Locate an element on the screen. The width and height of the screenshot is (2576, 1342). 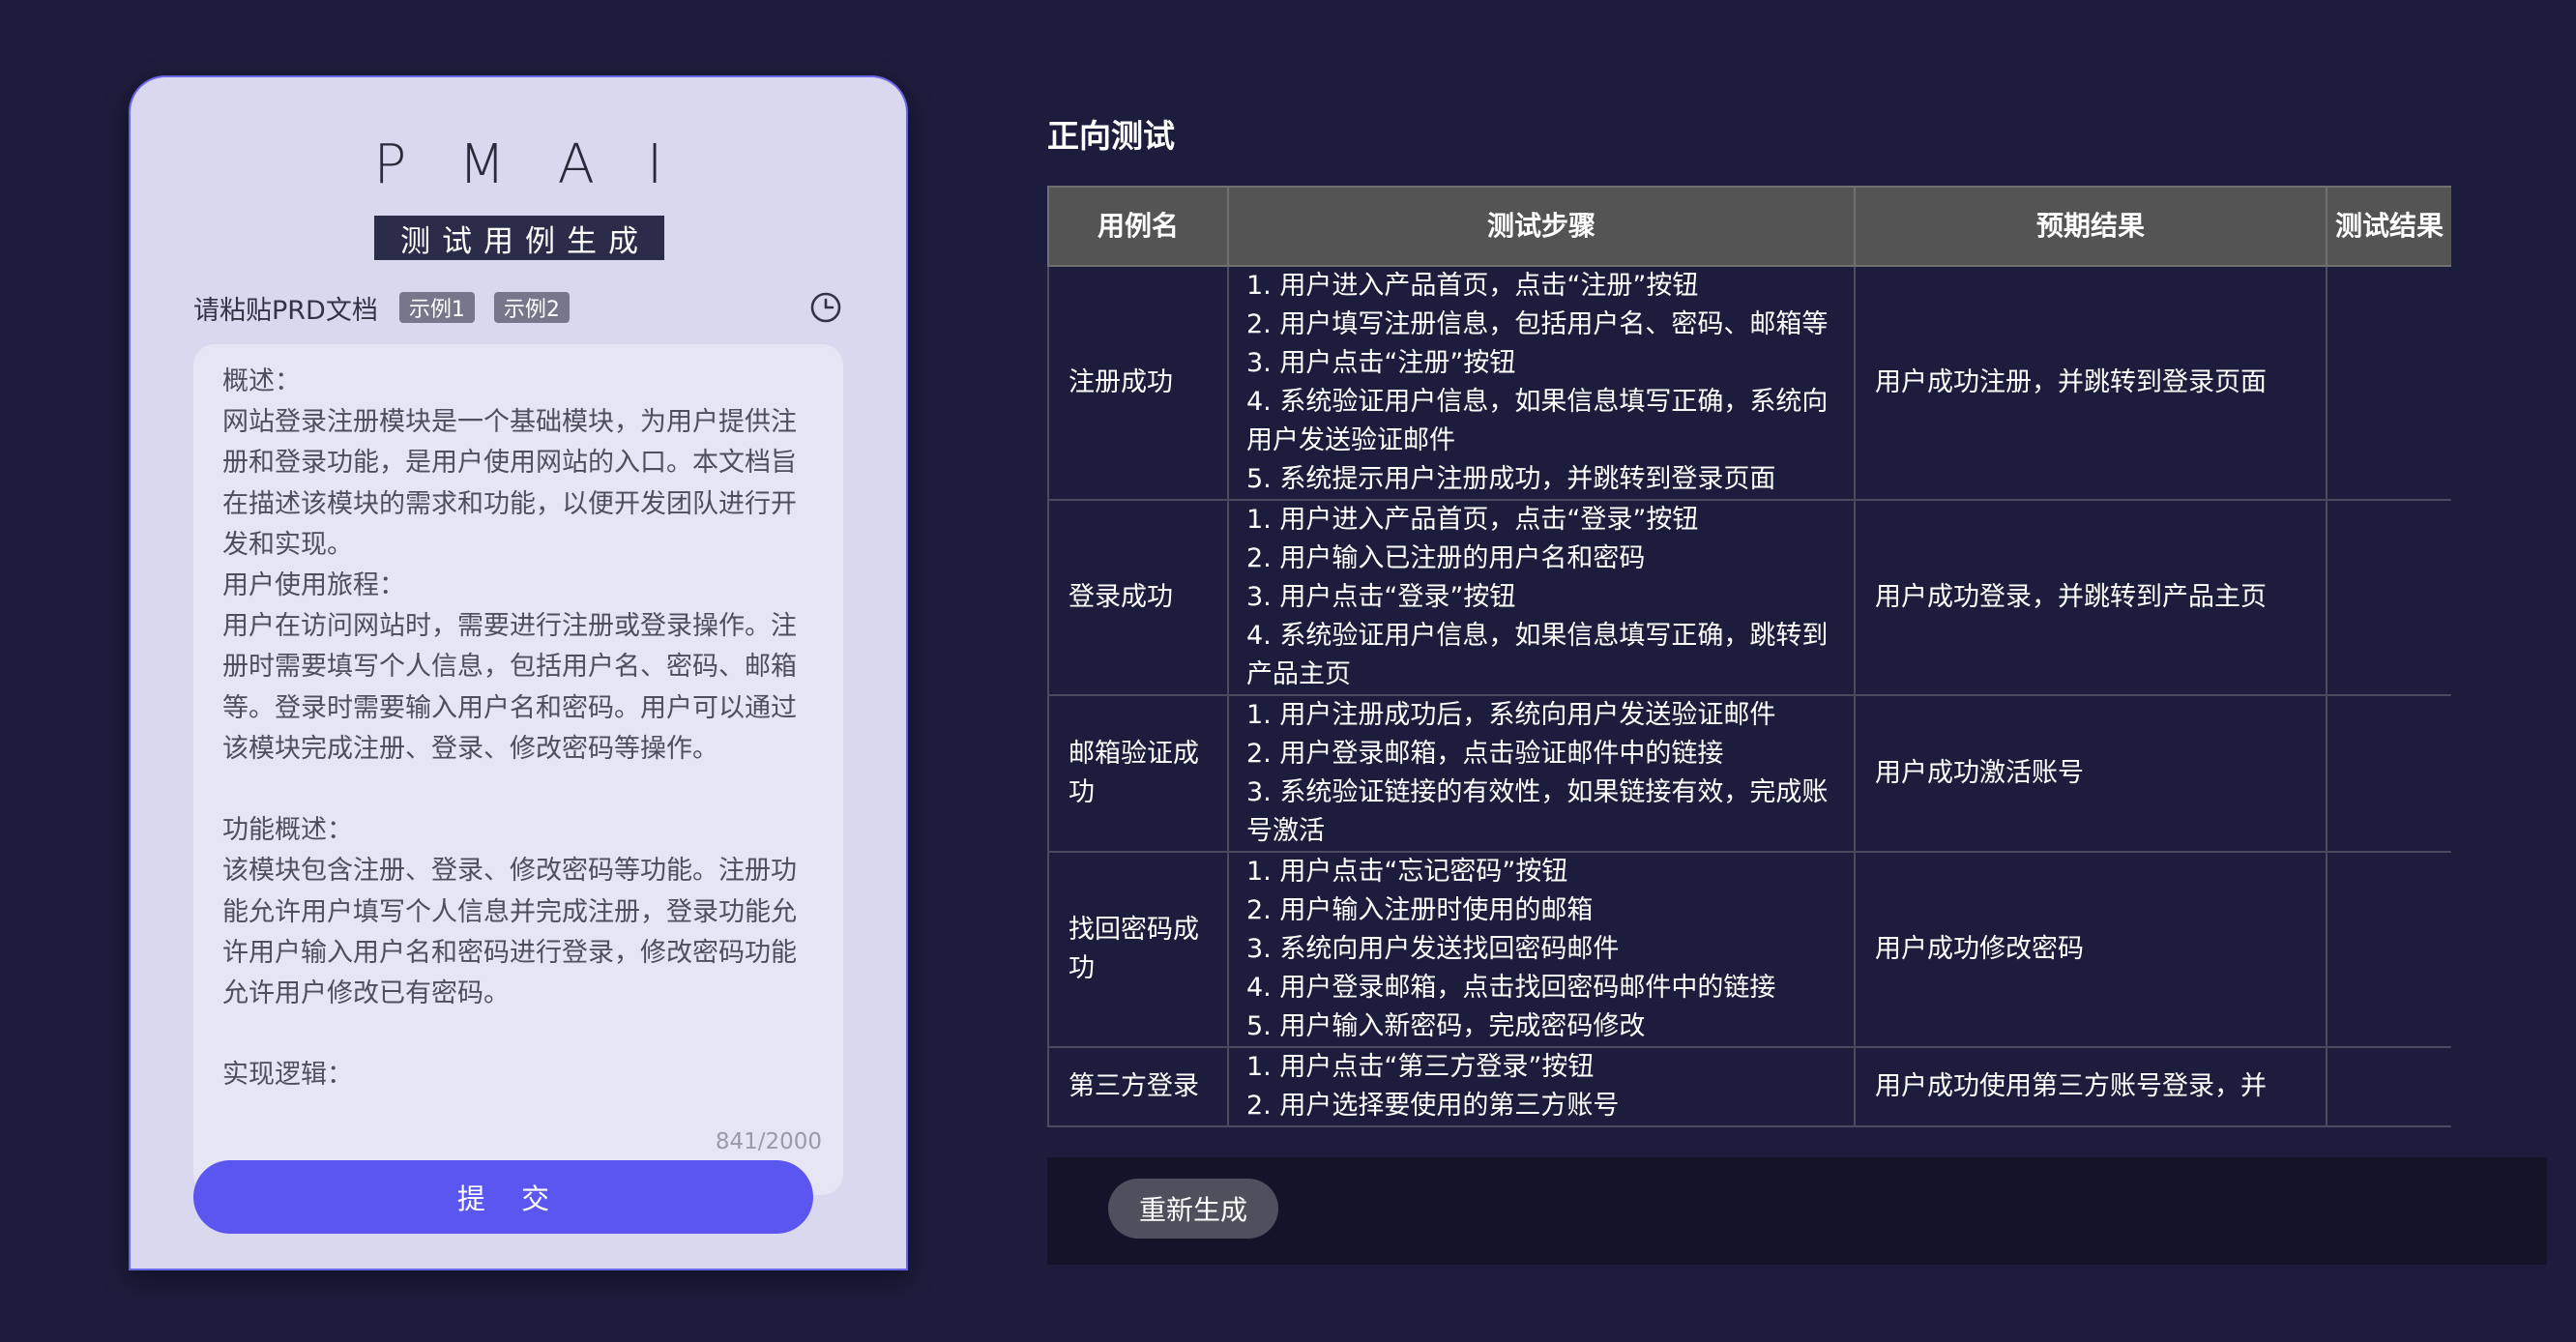
submit-button: 提 交 is located at coordinates (503, 1197).